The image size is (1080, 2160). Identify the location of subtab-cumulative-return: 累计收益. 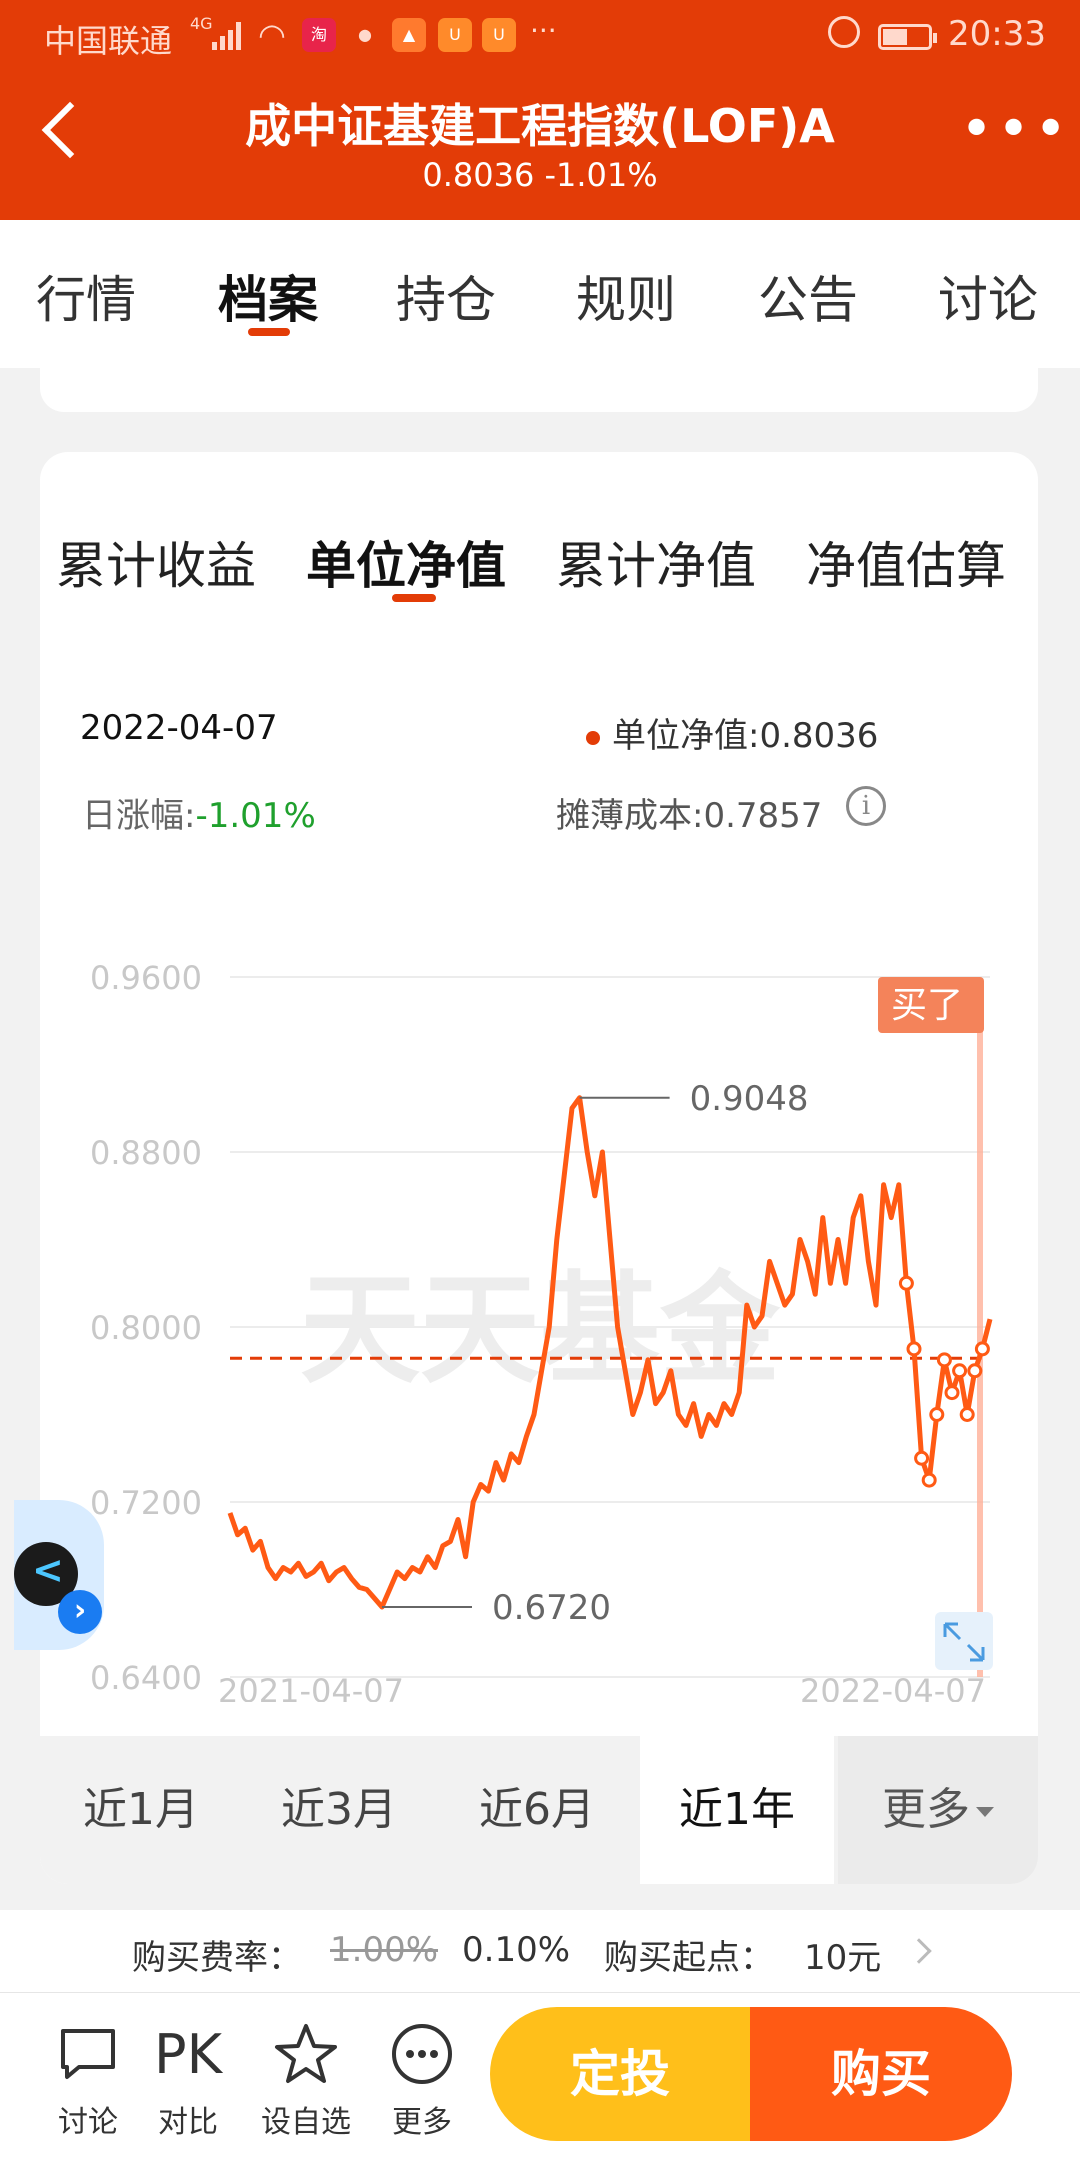
(156, 562).